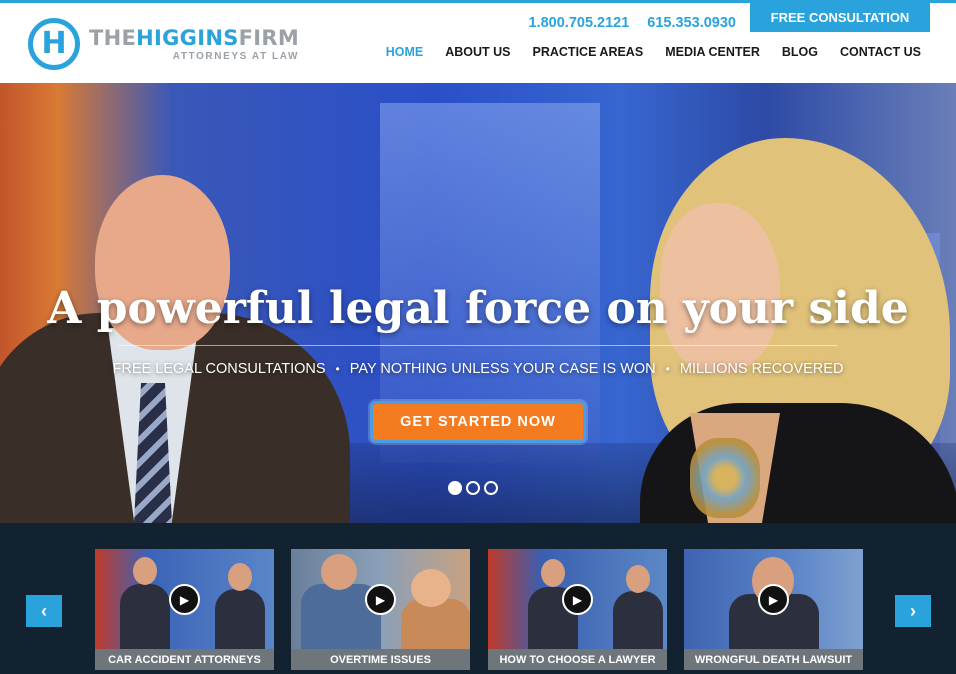  Describe the element at coordinates (44, 611) in the screenshot. I see `chevron-left-icon: ‹` at that location.